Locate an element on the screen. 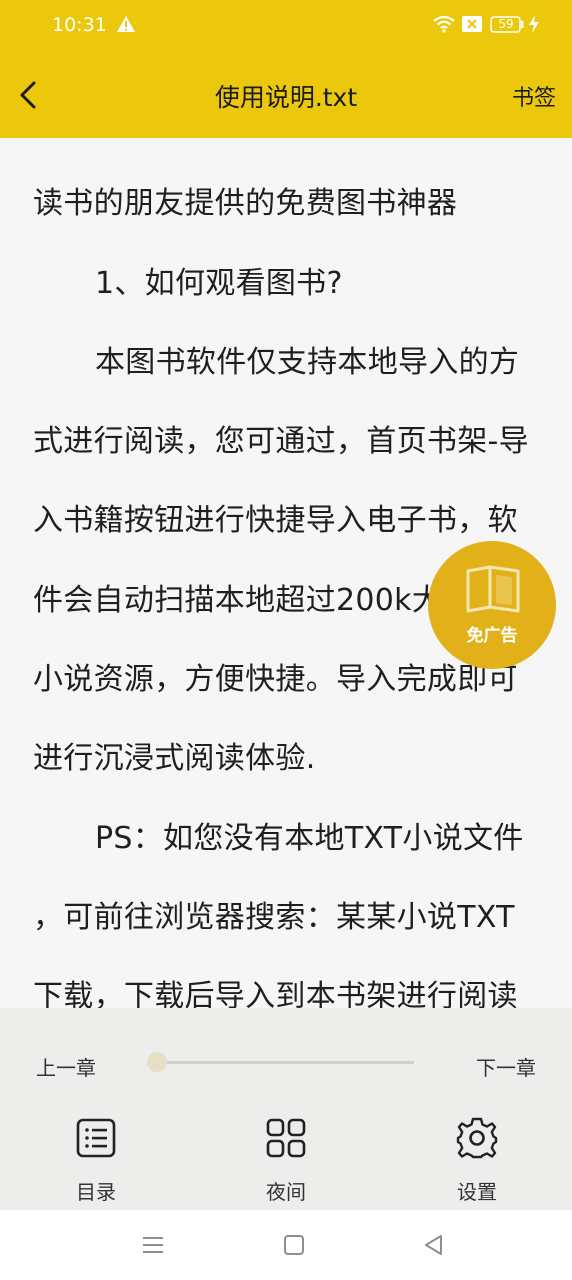  page-title: 使用说明.txt is located at coordinates (286, 97).